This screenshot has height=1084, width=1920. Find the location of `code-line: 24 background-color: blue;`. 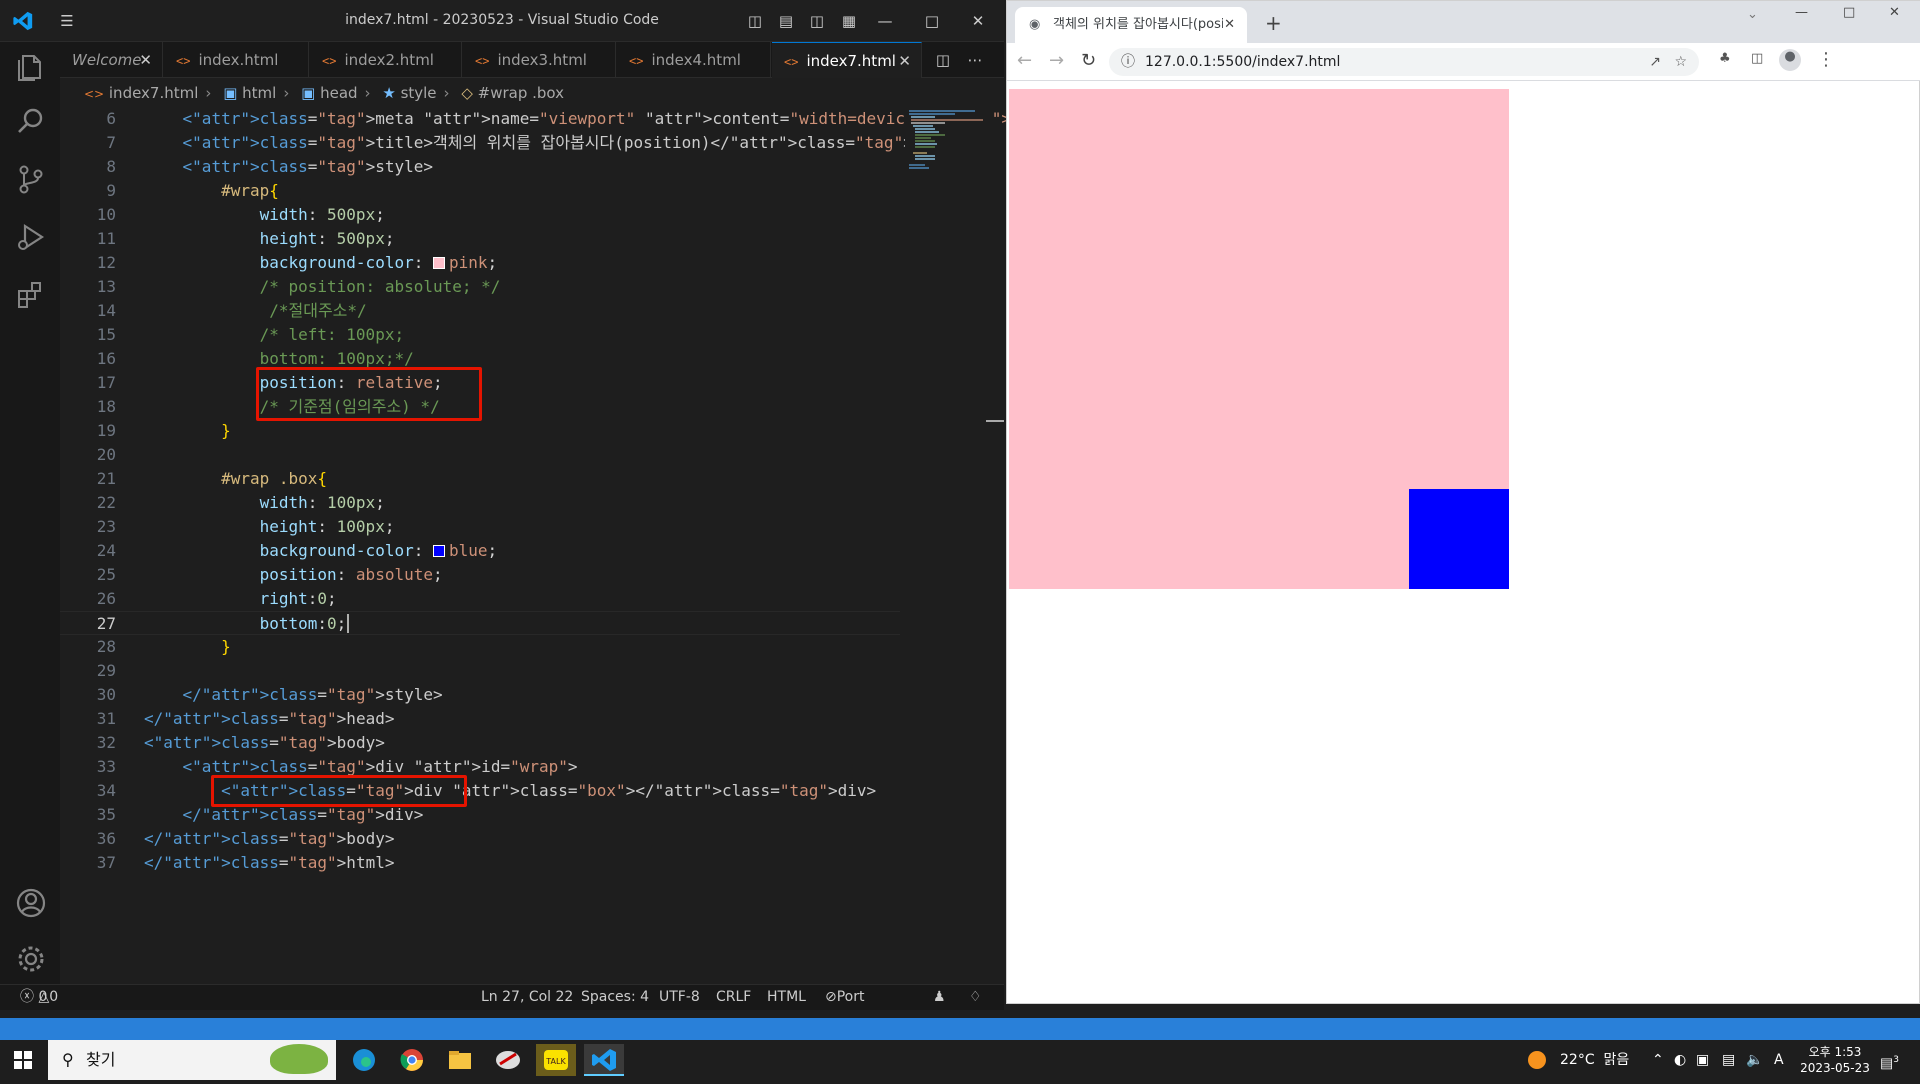

code-line: 24 background-color: blue; is located at coordinates (480, 551).